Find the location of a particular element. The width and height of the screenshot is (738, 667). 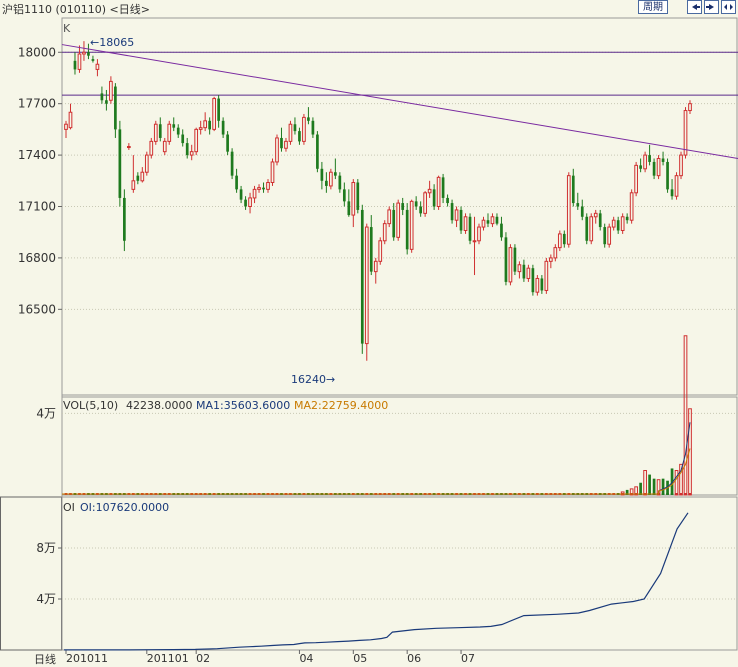

price-tick-label: 17700 is located at coordinates (37, 104).